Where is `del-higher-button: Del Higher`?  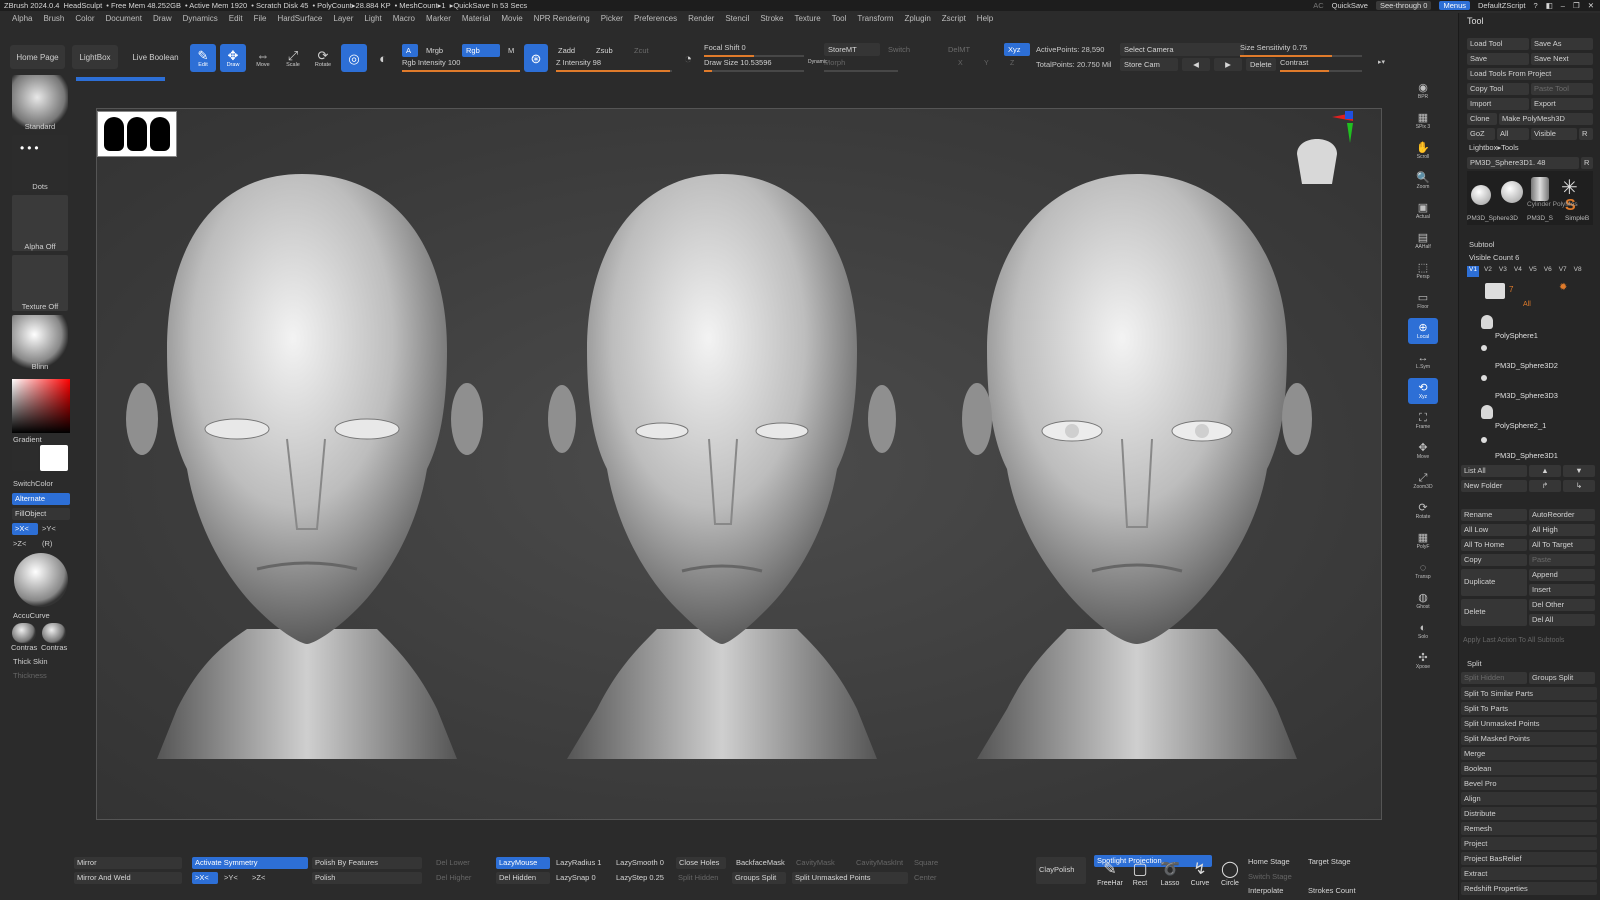 del-higher-button: Del Higher is located at coordinates (453, 877).